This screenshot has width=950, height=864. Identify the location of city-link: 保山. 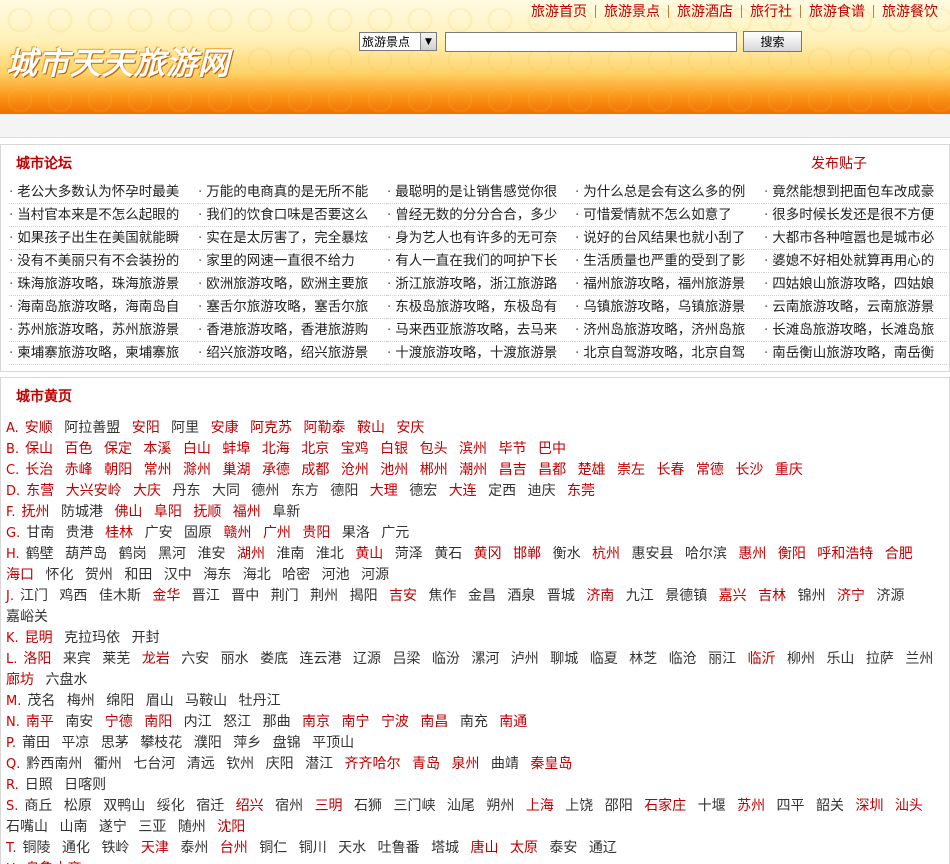
(39, 449).